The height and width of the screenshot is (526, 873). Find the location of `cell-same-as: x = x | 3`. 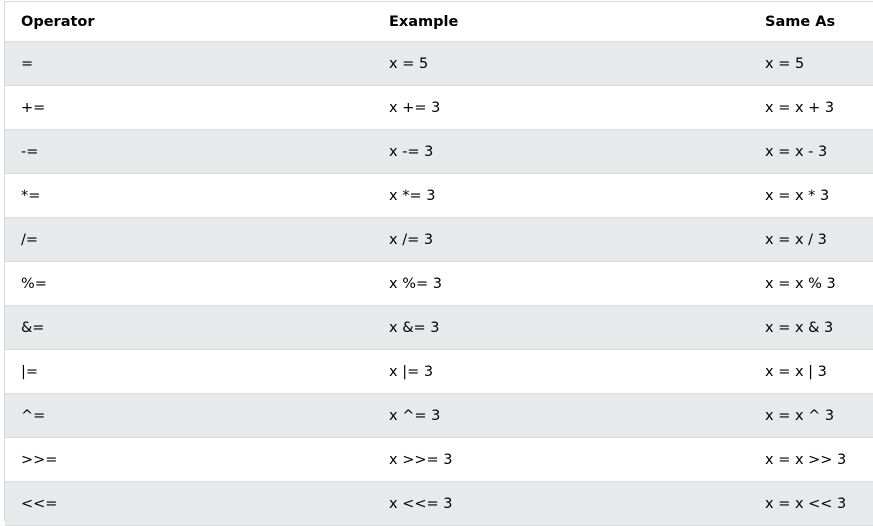

cell-same-as: x = x | 3 is located at coordinates (811, 371).